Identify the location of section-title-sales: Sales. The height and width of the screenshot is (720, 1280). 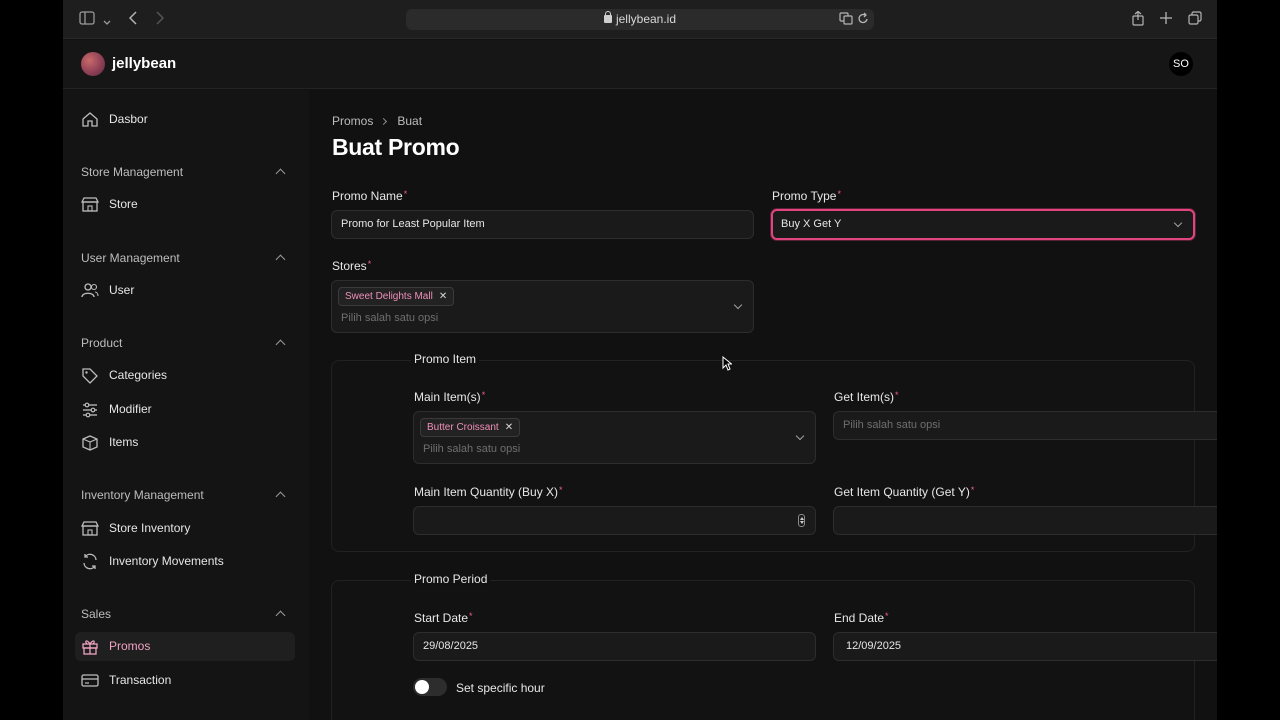
(96, 614).